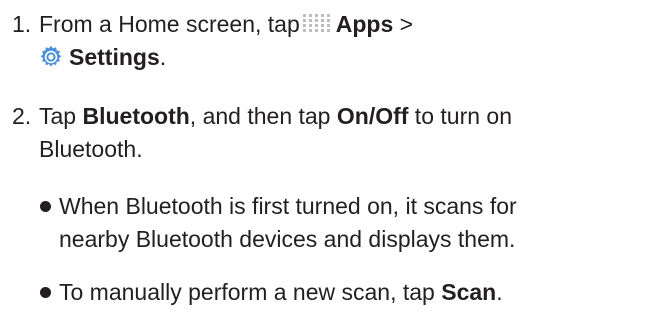 Image resolution: width=663 pixels, height=314 pixels. I want to click on step-2-text-and-then: , and then tap, so click(263, 116).